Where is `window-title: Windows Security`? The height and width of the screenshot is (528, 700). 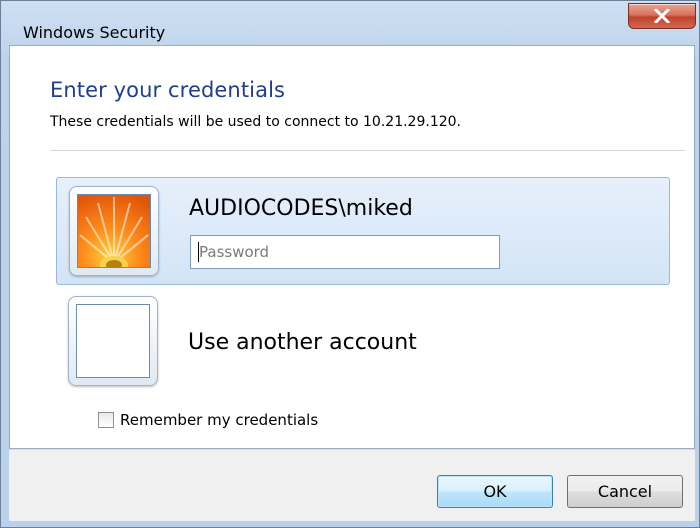
window-title: Windows Security is located at coordinates (94, 32).